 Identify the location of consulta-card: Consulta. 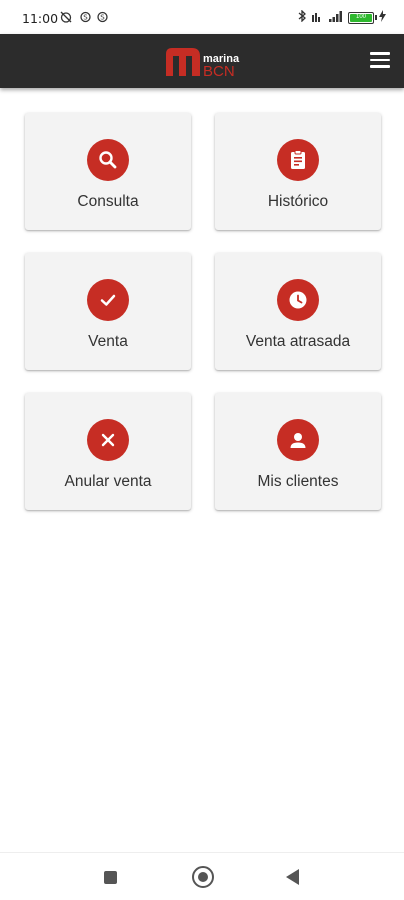
(108, 171).